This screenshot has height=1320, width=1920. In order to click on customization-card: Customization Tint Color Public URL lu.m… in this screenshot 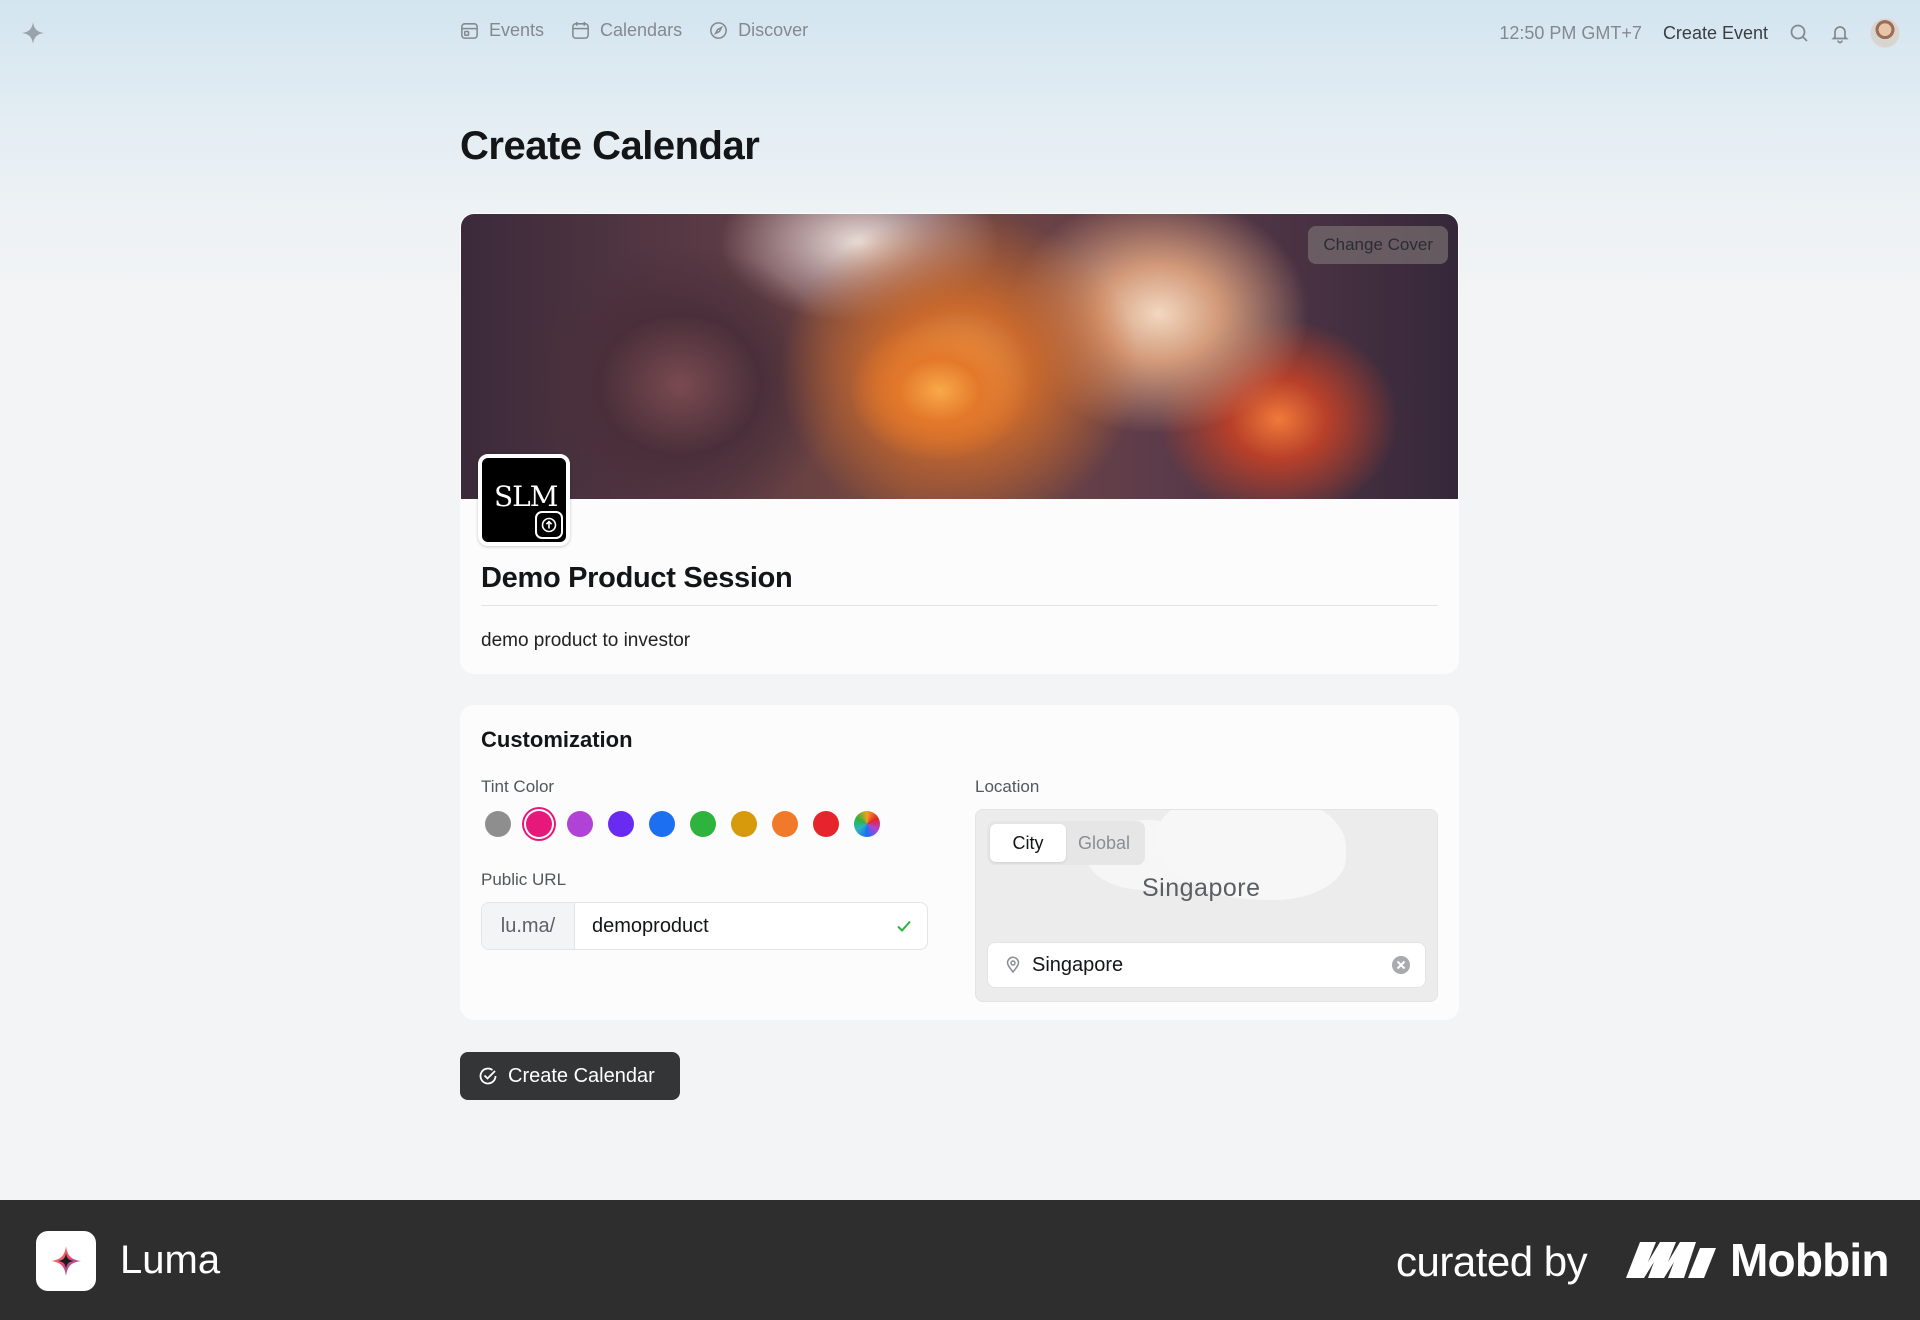, I will do `click(959, 862)`.